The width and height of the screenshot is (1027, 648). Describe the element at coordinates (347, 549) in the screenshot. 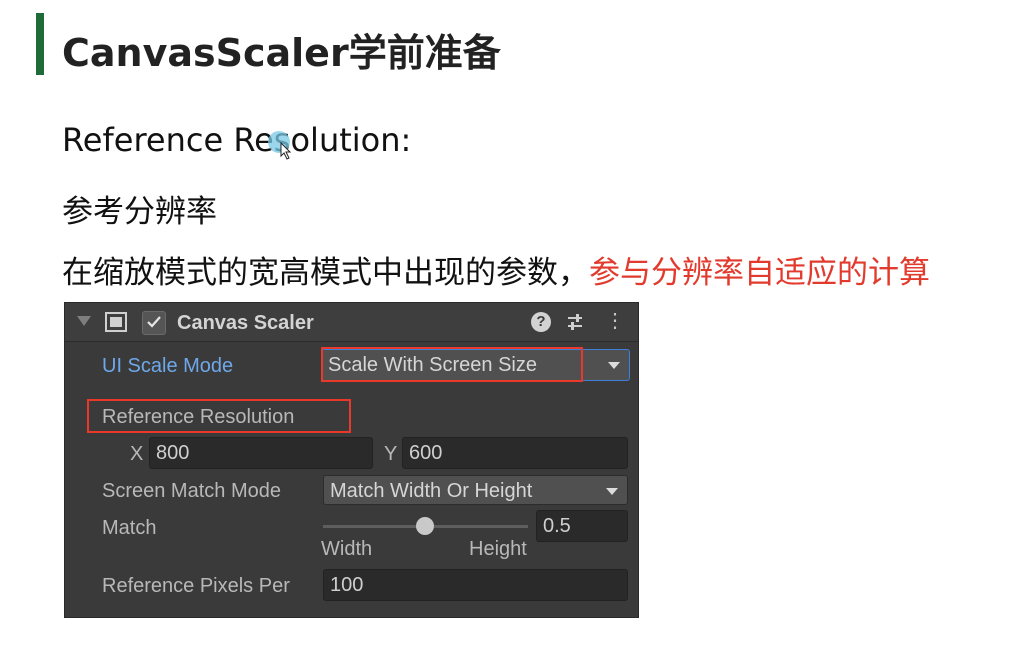

I see `match-min-label: Width` at that location.